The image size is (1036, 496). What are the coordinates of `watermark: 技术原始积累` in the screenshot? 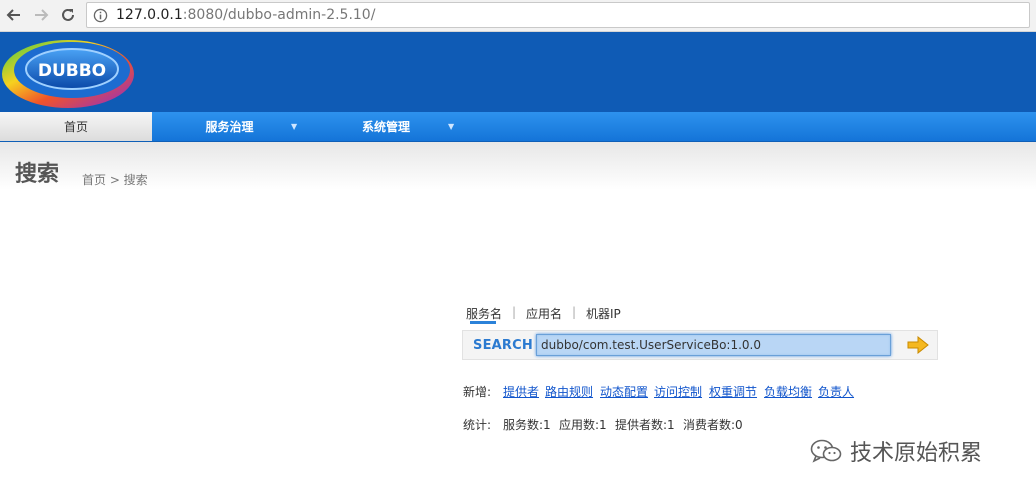 It's located at (896, 452).